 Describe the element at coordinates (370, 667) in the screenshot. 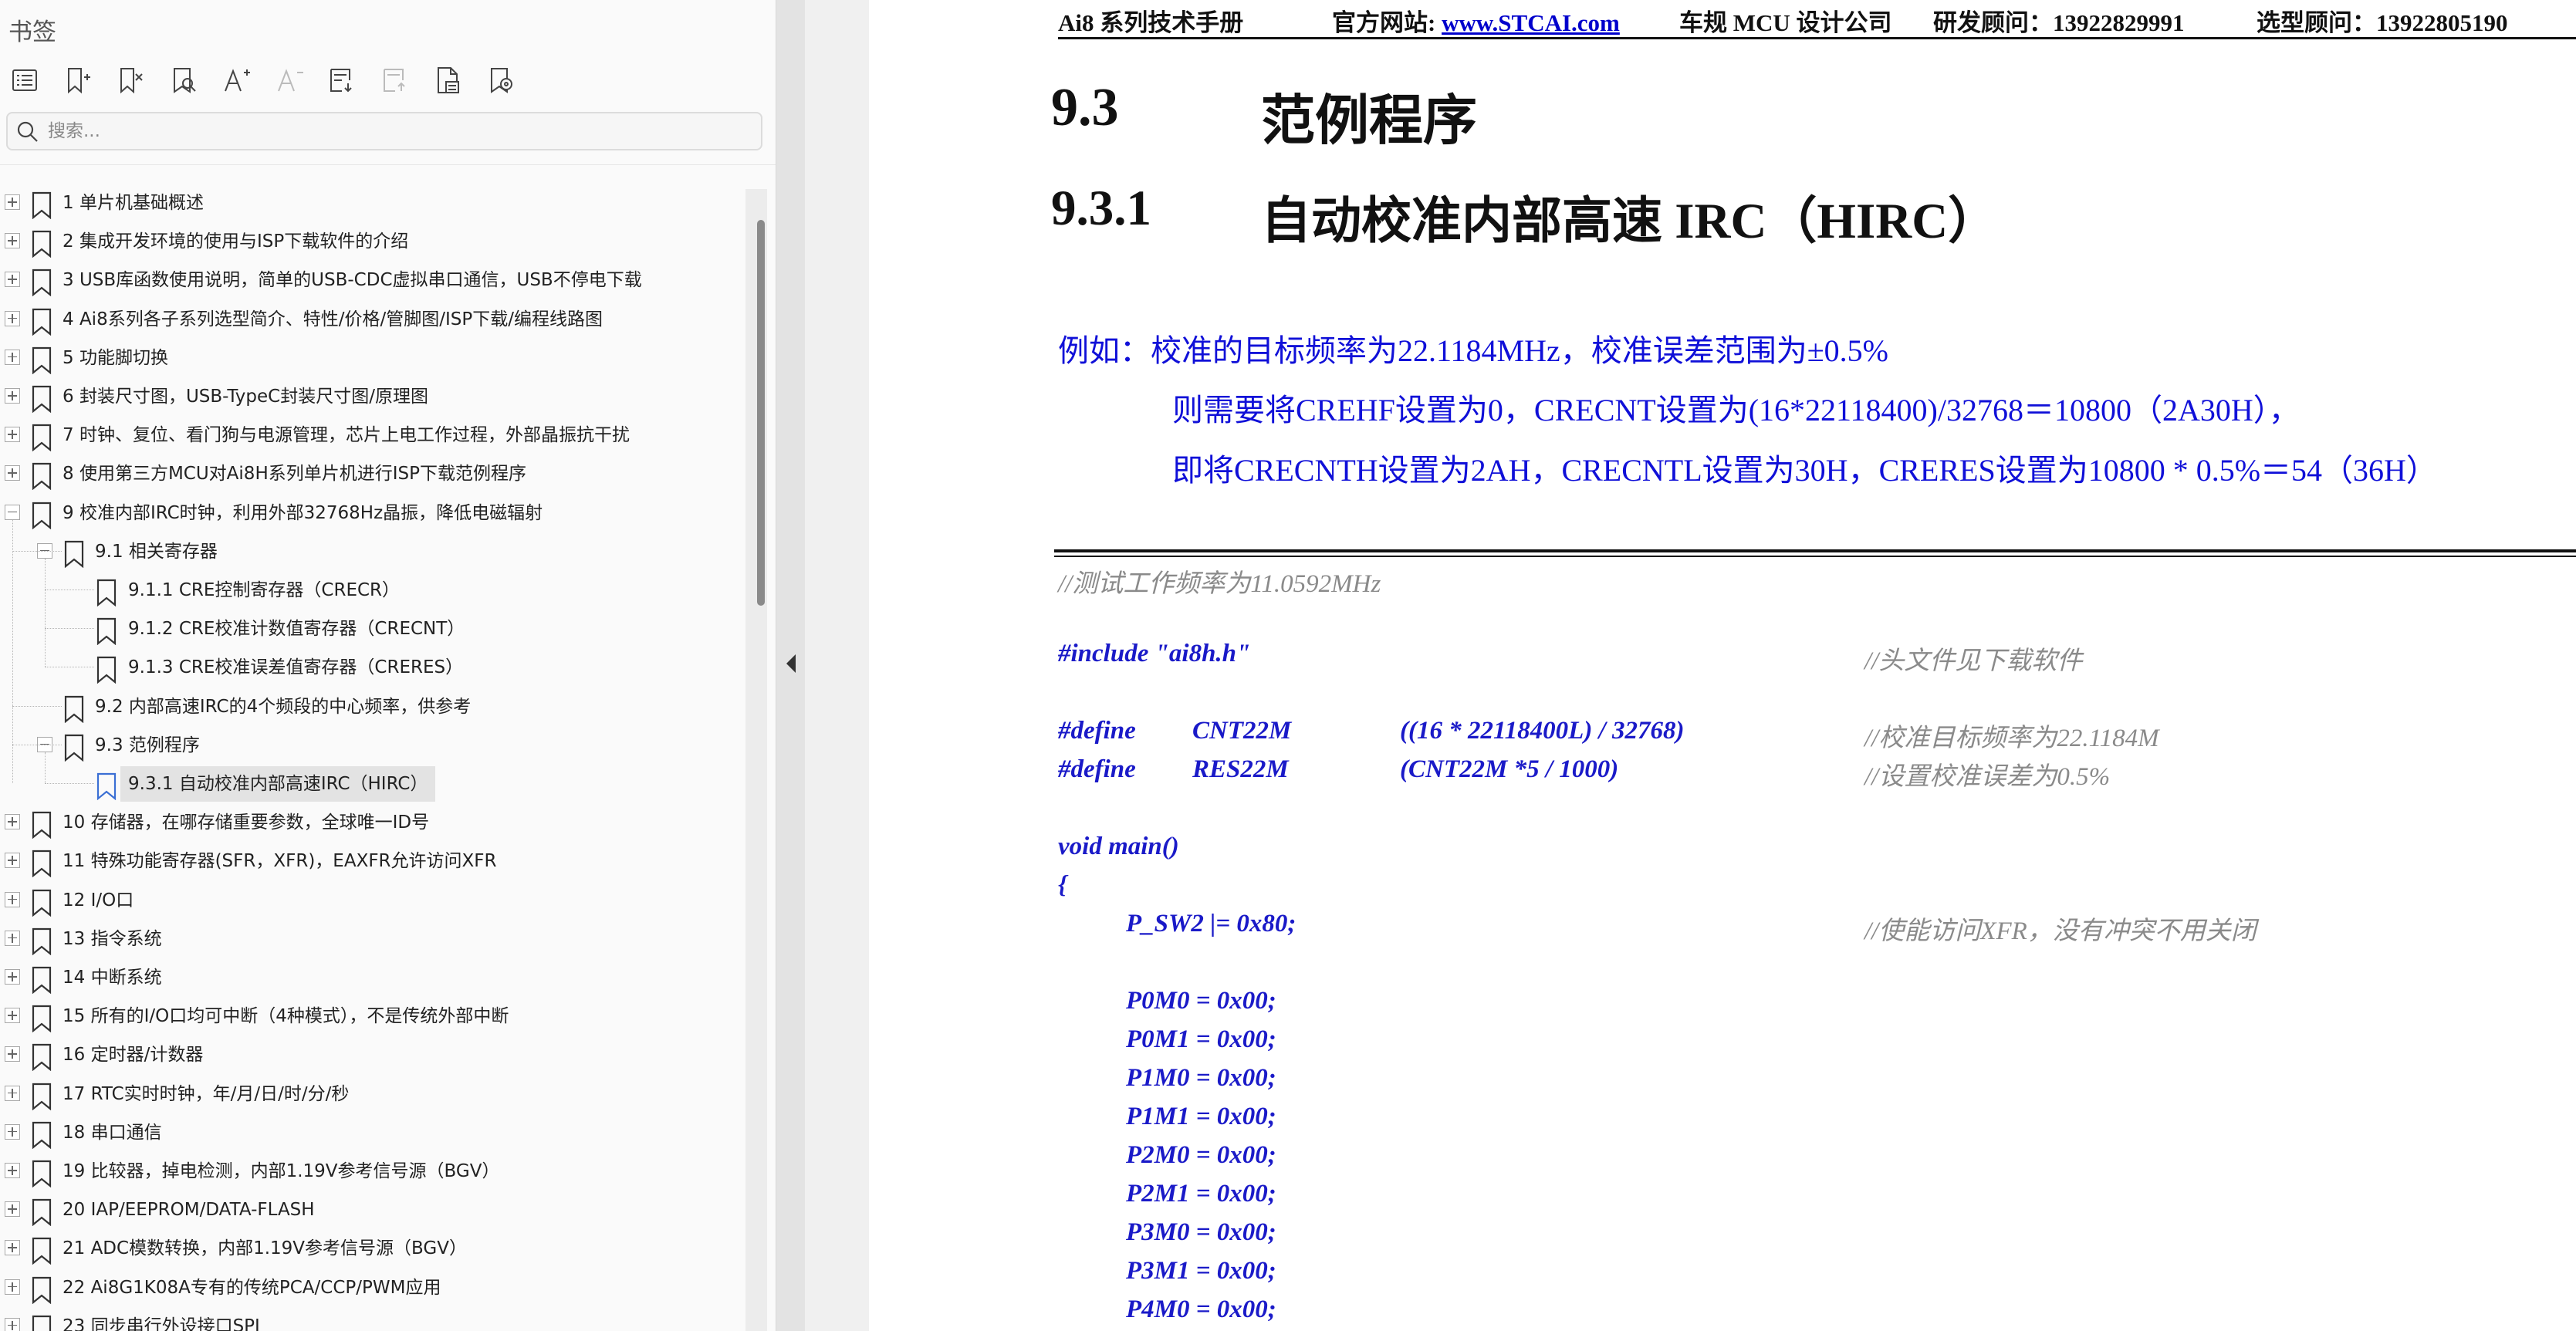

I see `bookmark-item: 9.1.3 CRE校准误差值寄存器（CRERES）` at that location.